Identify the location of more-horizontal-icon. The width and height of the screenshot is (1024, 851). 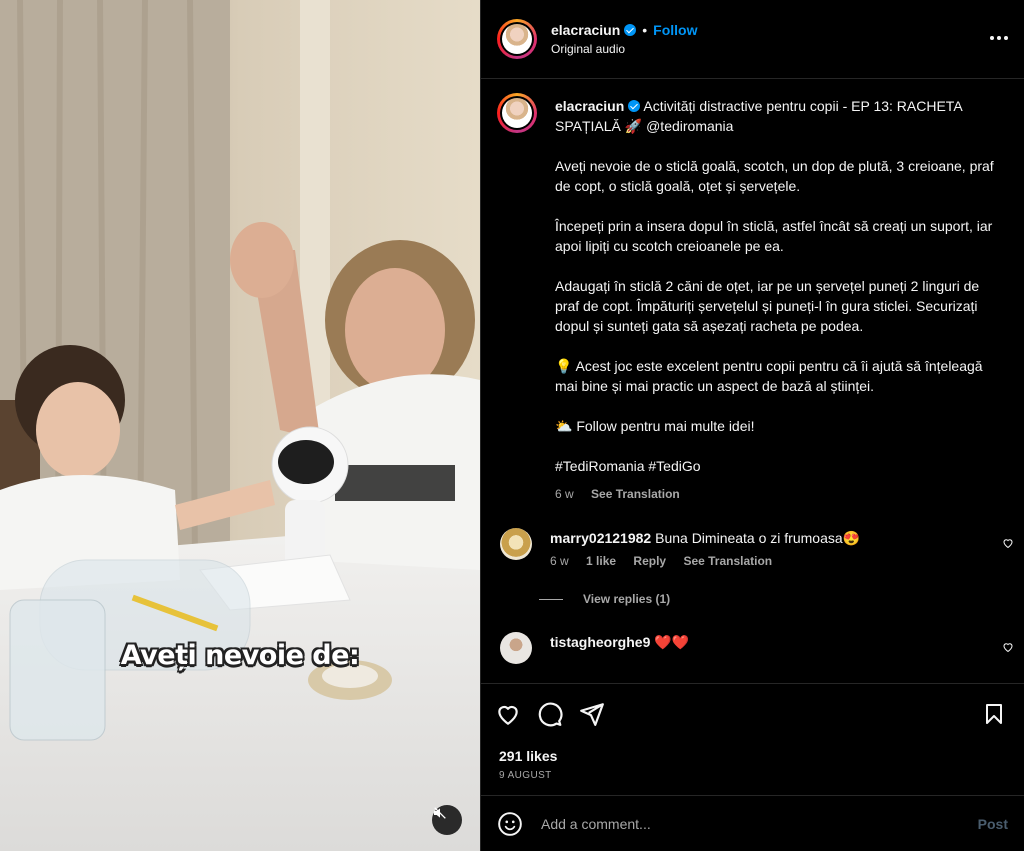
(999, 38).